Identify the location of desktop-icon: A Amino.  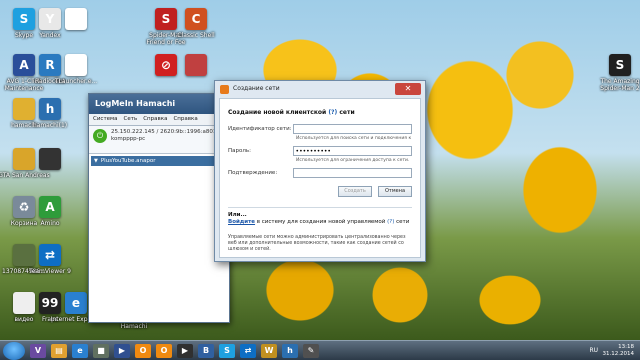
(50, 211).